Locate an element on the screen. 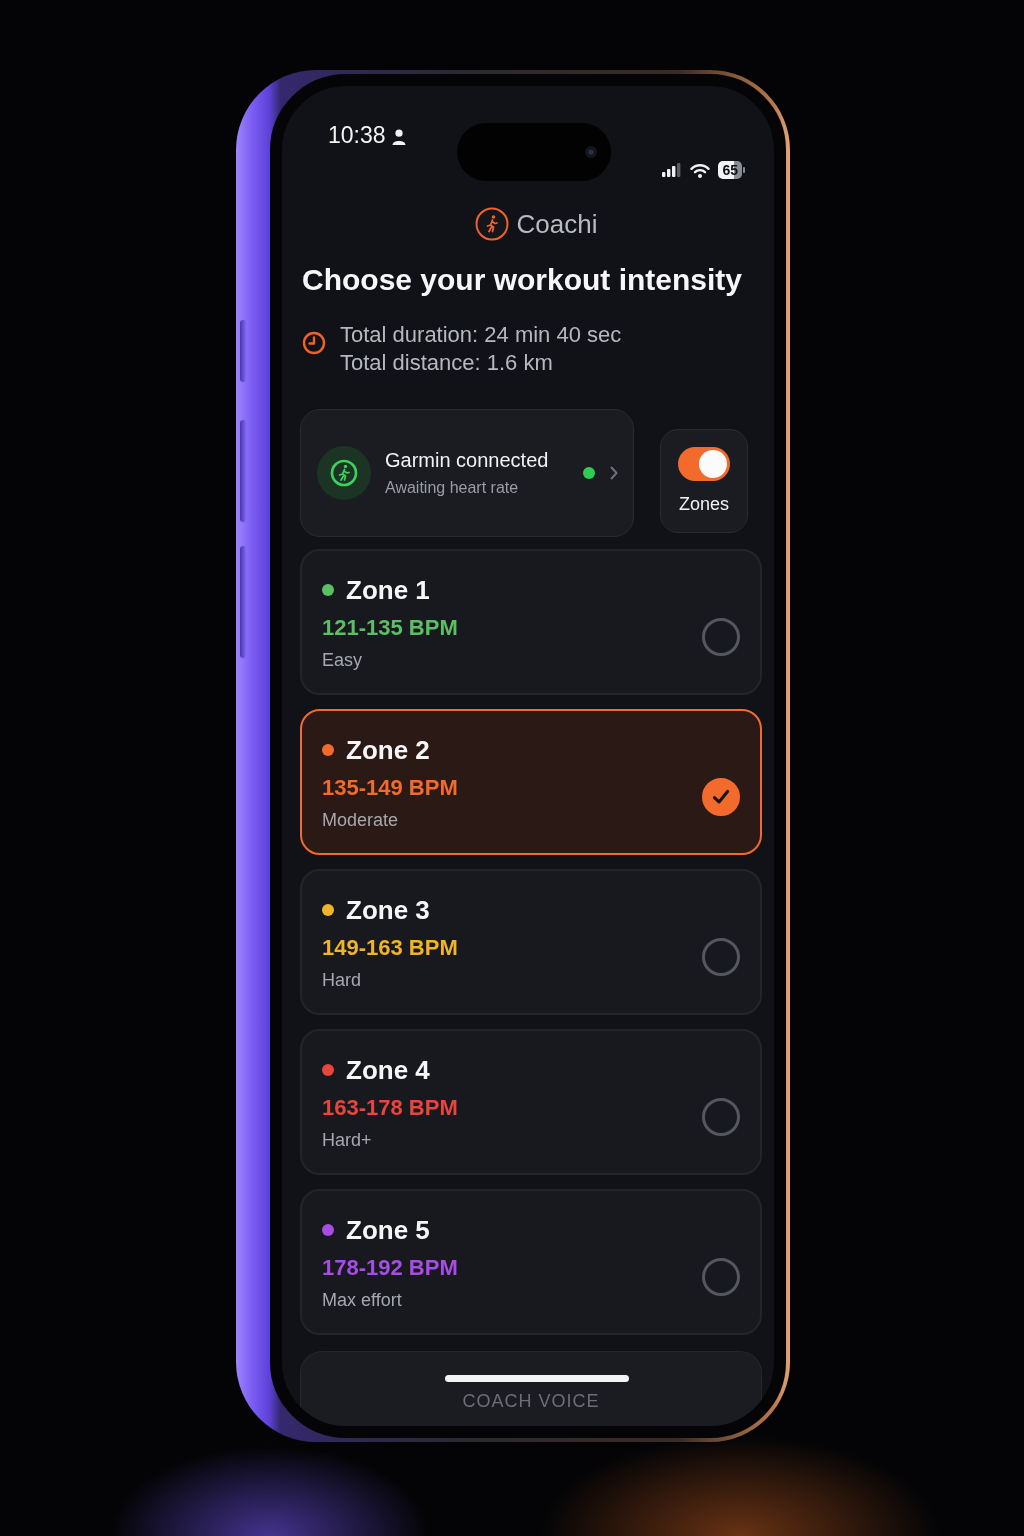  zone-name: Zone 2 is located at coordinates (388, 750).